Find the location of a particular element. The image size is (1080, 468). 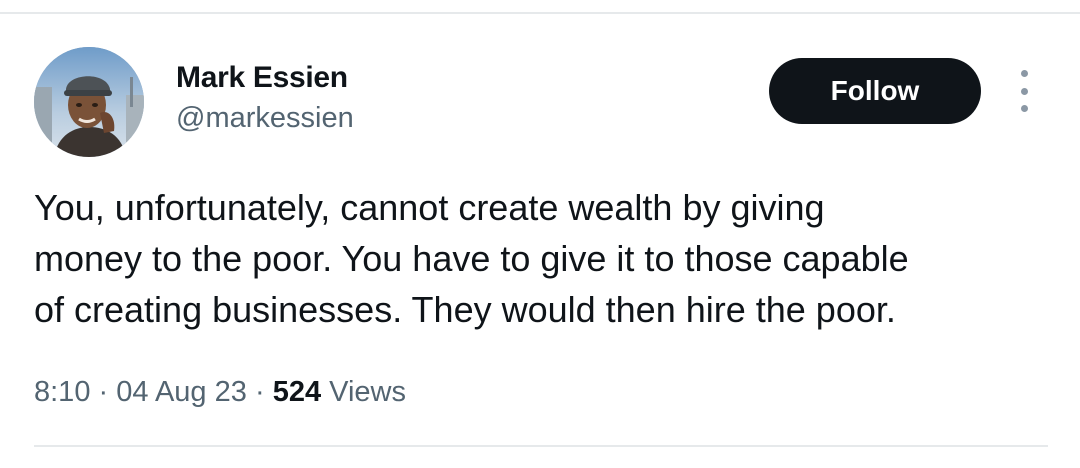

avatar-photo is located at coordinates (89, 102).